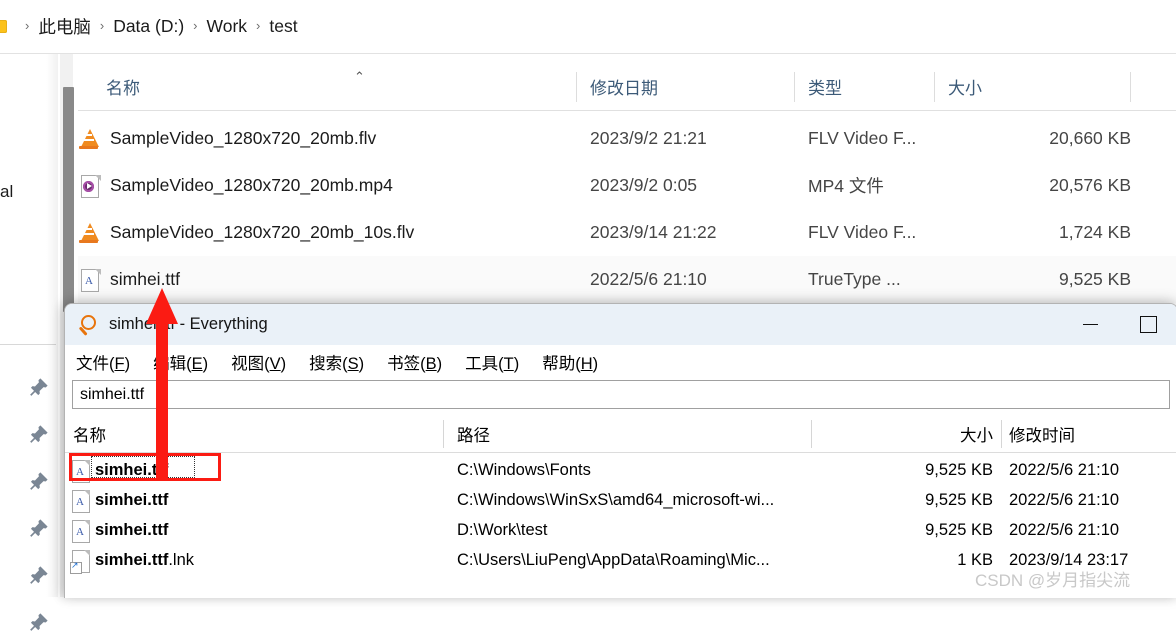 The image size is (1176, 638). What do you see at coordinates (502, 529) in the screenshot?
I see `result-path: D:\Work\test` at bounding box center [502, 529].